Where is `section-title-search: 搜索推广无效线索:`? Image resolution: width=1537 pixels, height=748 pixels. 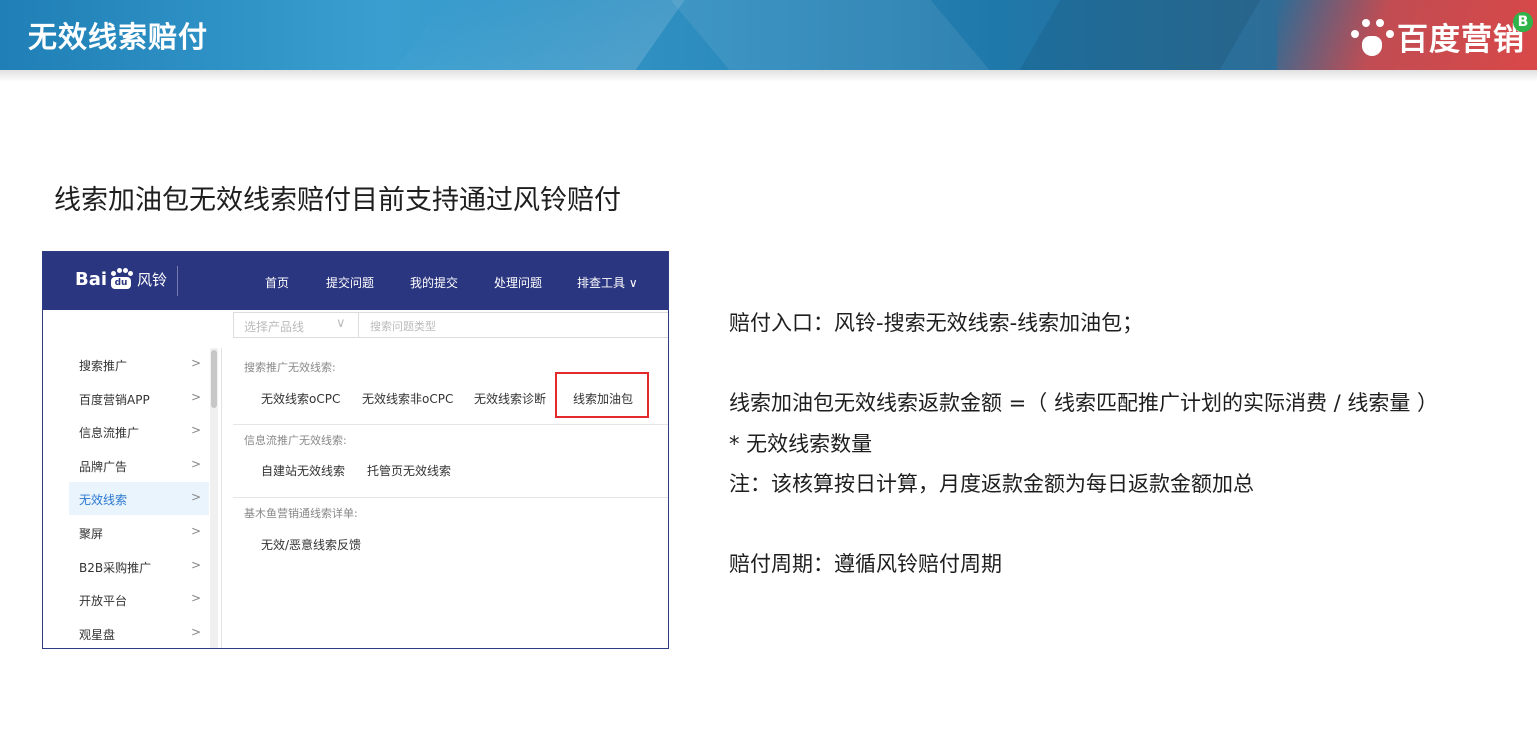 section-title-search: 搜索推广无效线索: is located at coordinates (290, 367).